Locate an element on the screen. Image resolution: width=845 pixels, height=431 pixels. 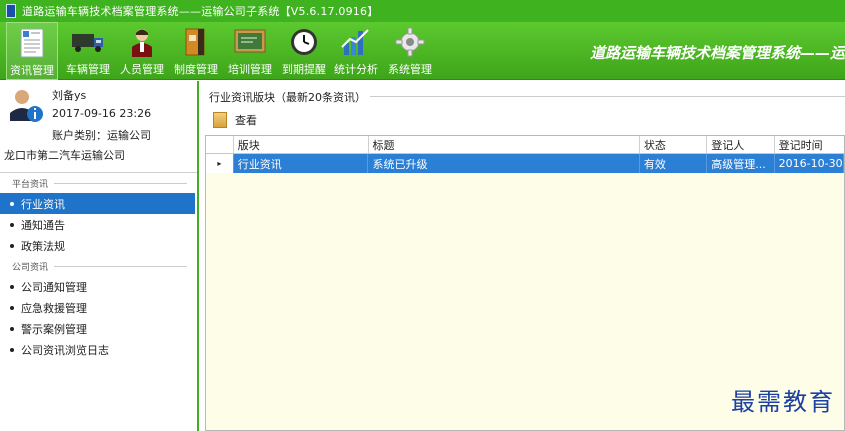
toolbar-label: 到期提醒 is located at coordinates (304, 69).